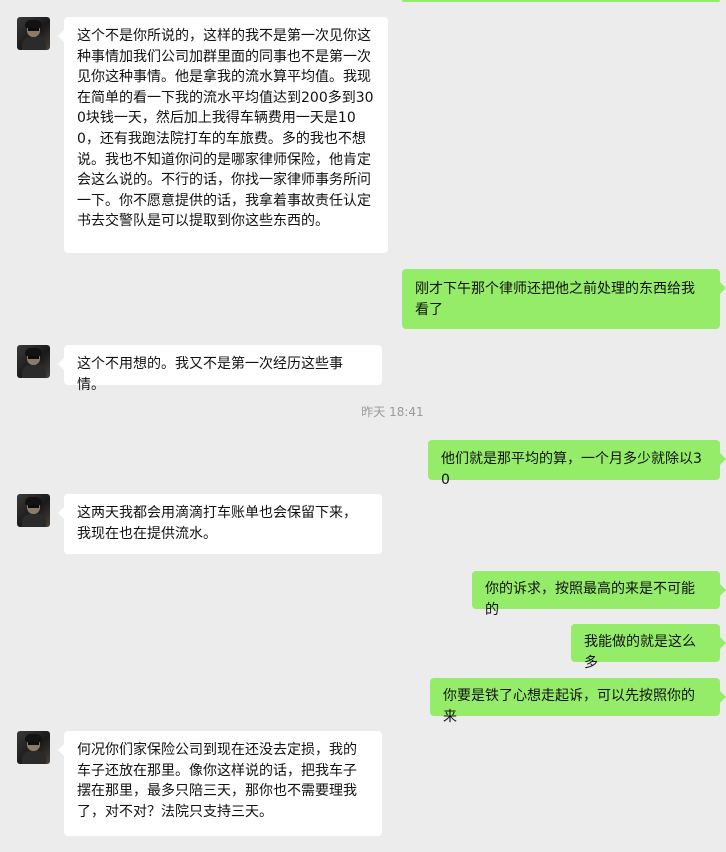 Image resolution: width=726 pixels, height=852 pixels. Describe the element at coordinates (392, 412) in the screenshot. I see `message-timestamp: 昨天 18:41` at that location.